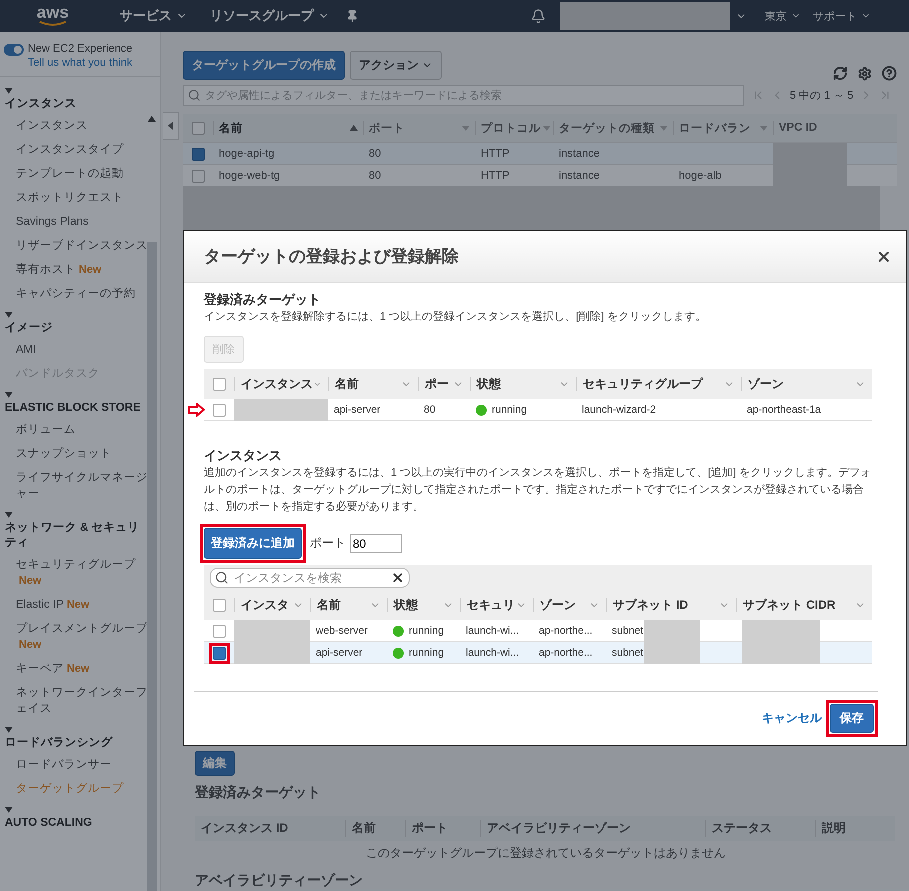  Describe the element at coordinates (76, 702) in the screenshot. I see `nav-item: ネットワークインターフェイス` at that location.